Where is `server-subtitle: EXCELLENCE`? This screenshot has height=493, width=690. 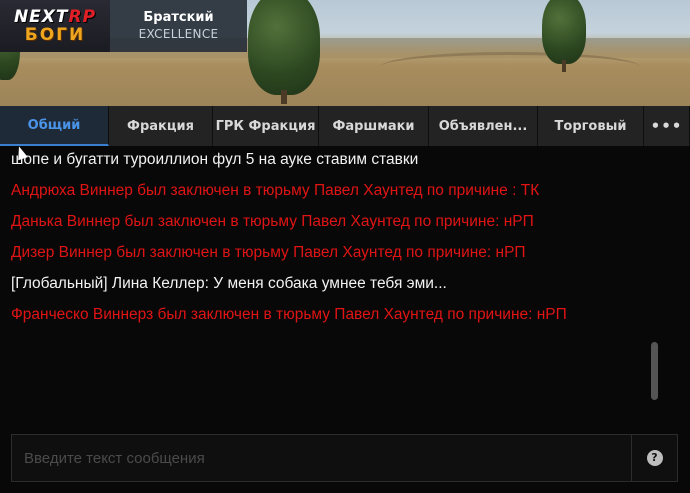
server-subtitle: EXCELLENCE is located at coordinates (178, 34).